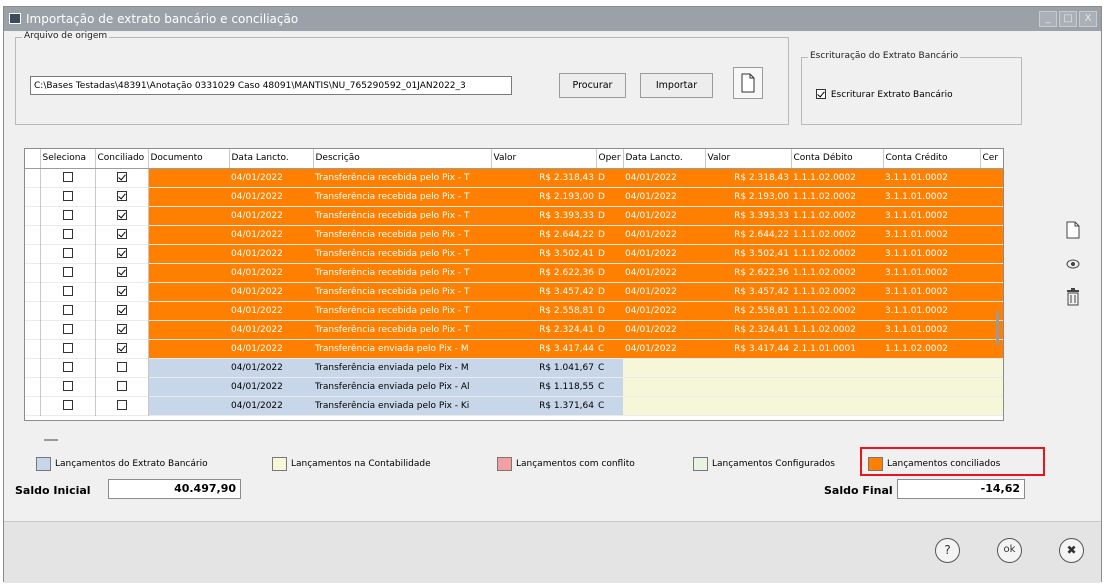  Describe the element at coordinates (932, 159) in the screenshot. I see `column-header: Conta Crédito` at that location.